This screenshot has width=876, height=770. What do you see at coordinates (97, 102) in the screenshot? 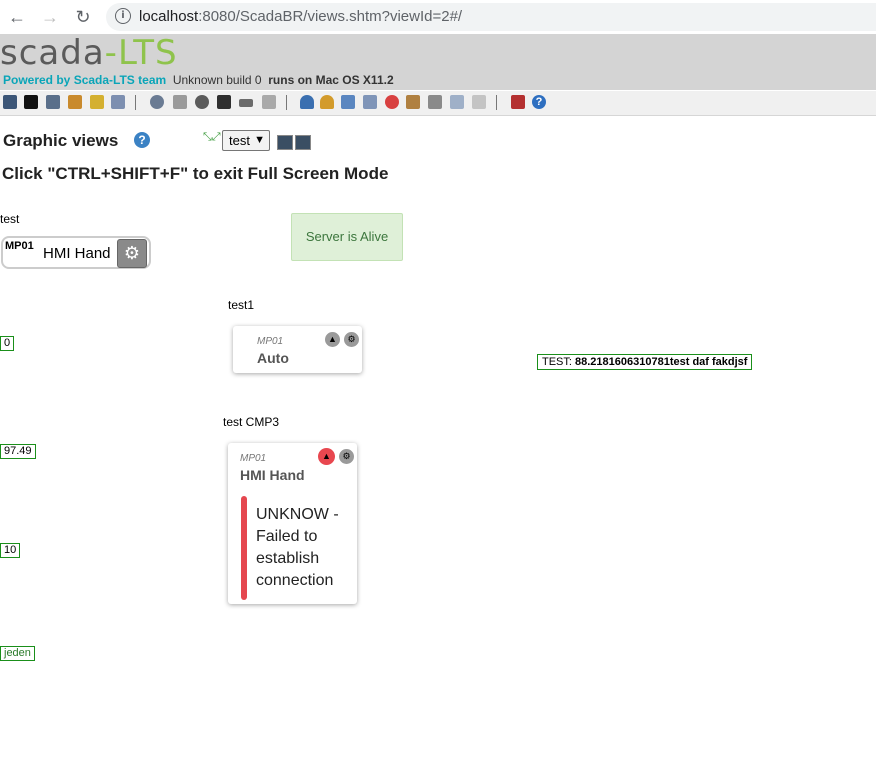
I see `event-handlers-icon` at bounding box center [97, 102].